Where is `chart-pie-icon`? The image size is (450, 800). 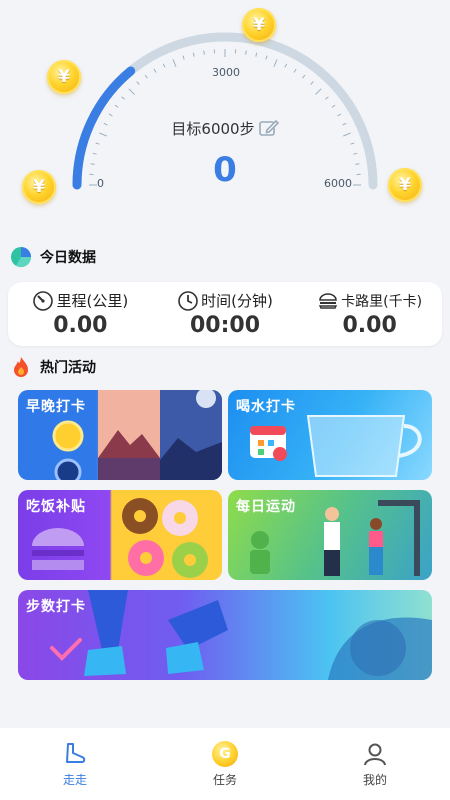 chart-pie-icon is located at coordinates (21, 257).